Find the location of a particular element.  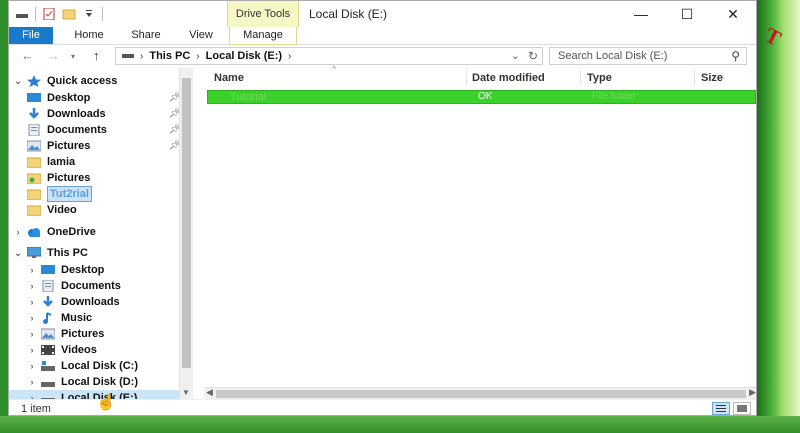

nav-pane-scrollbar: ▼ is located at coordinates (186, 233).